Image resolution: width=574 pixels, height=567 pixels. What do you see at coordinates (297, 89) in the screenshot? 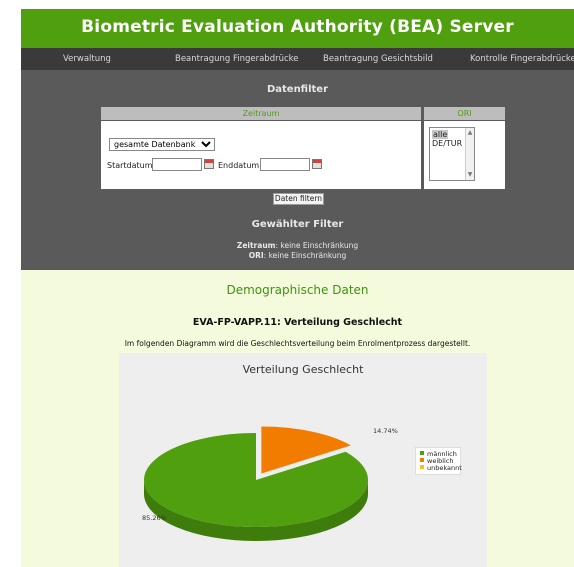
I see `filter-heading: Datenfilter` at bounding box center [297, 89].